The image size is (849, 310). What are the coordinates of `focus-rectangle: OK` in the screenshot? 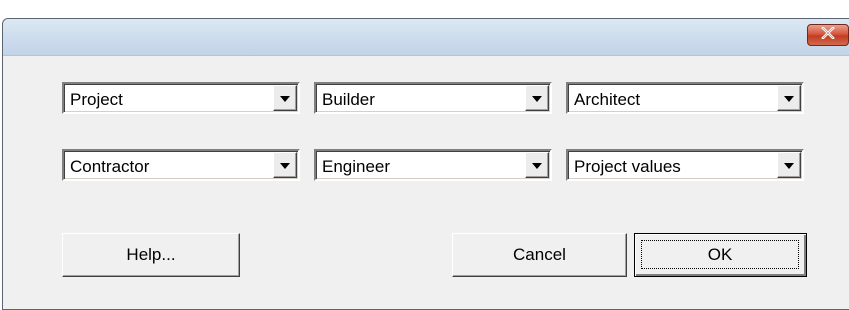 It's located at (720, 254).